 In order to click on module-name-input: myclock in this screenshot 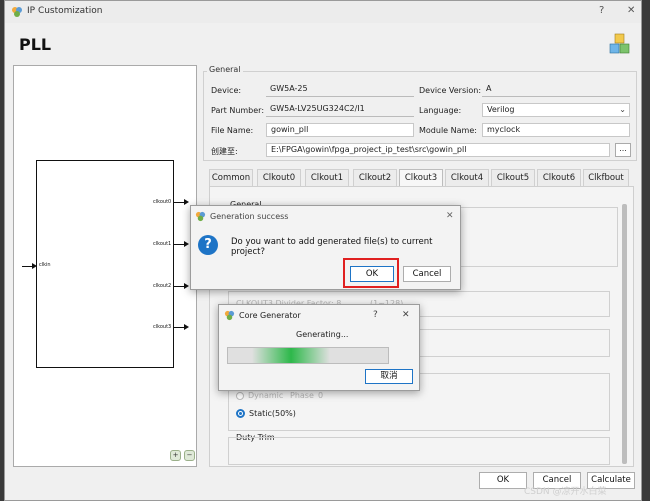, I will do `click(556, 130)`.